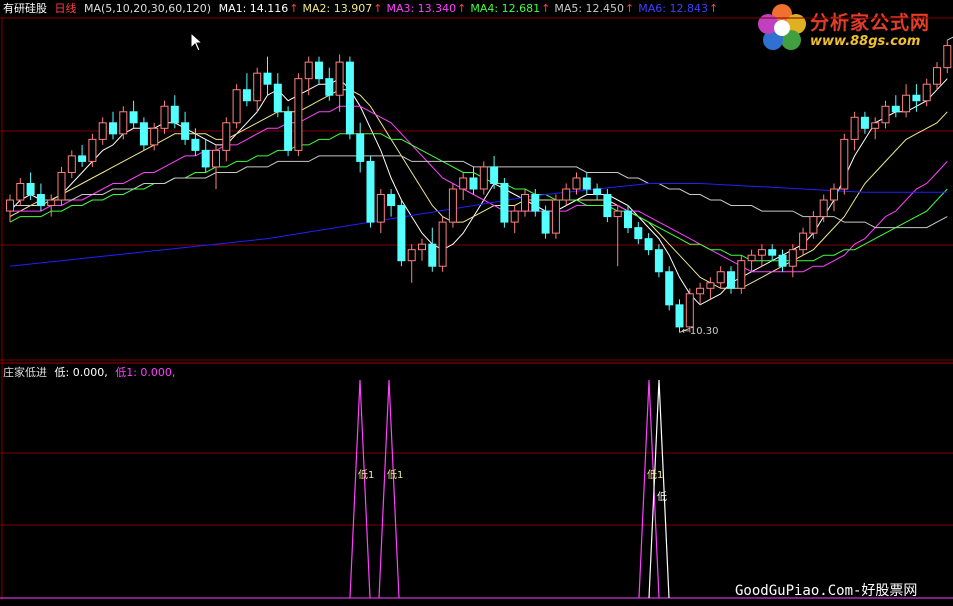 This screenshot has width=953, height=606. Describe the element at coordinates (662, 497) in the screenshot. I see `indicator-peak-label: 低` at that location.